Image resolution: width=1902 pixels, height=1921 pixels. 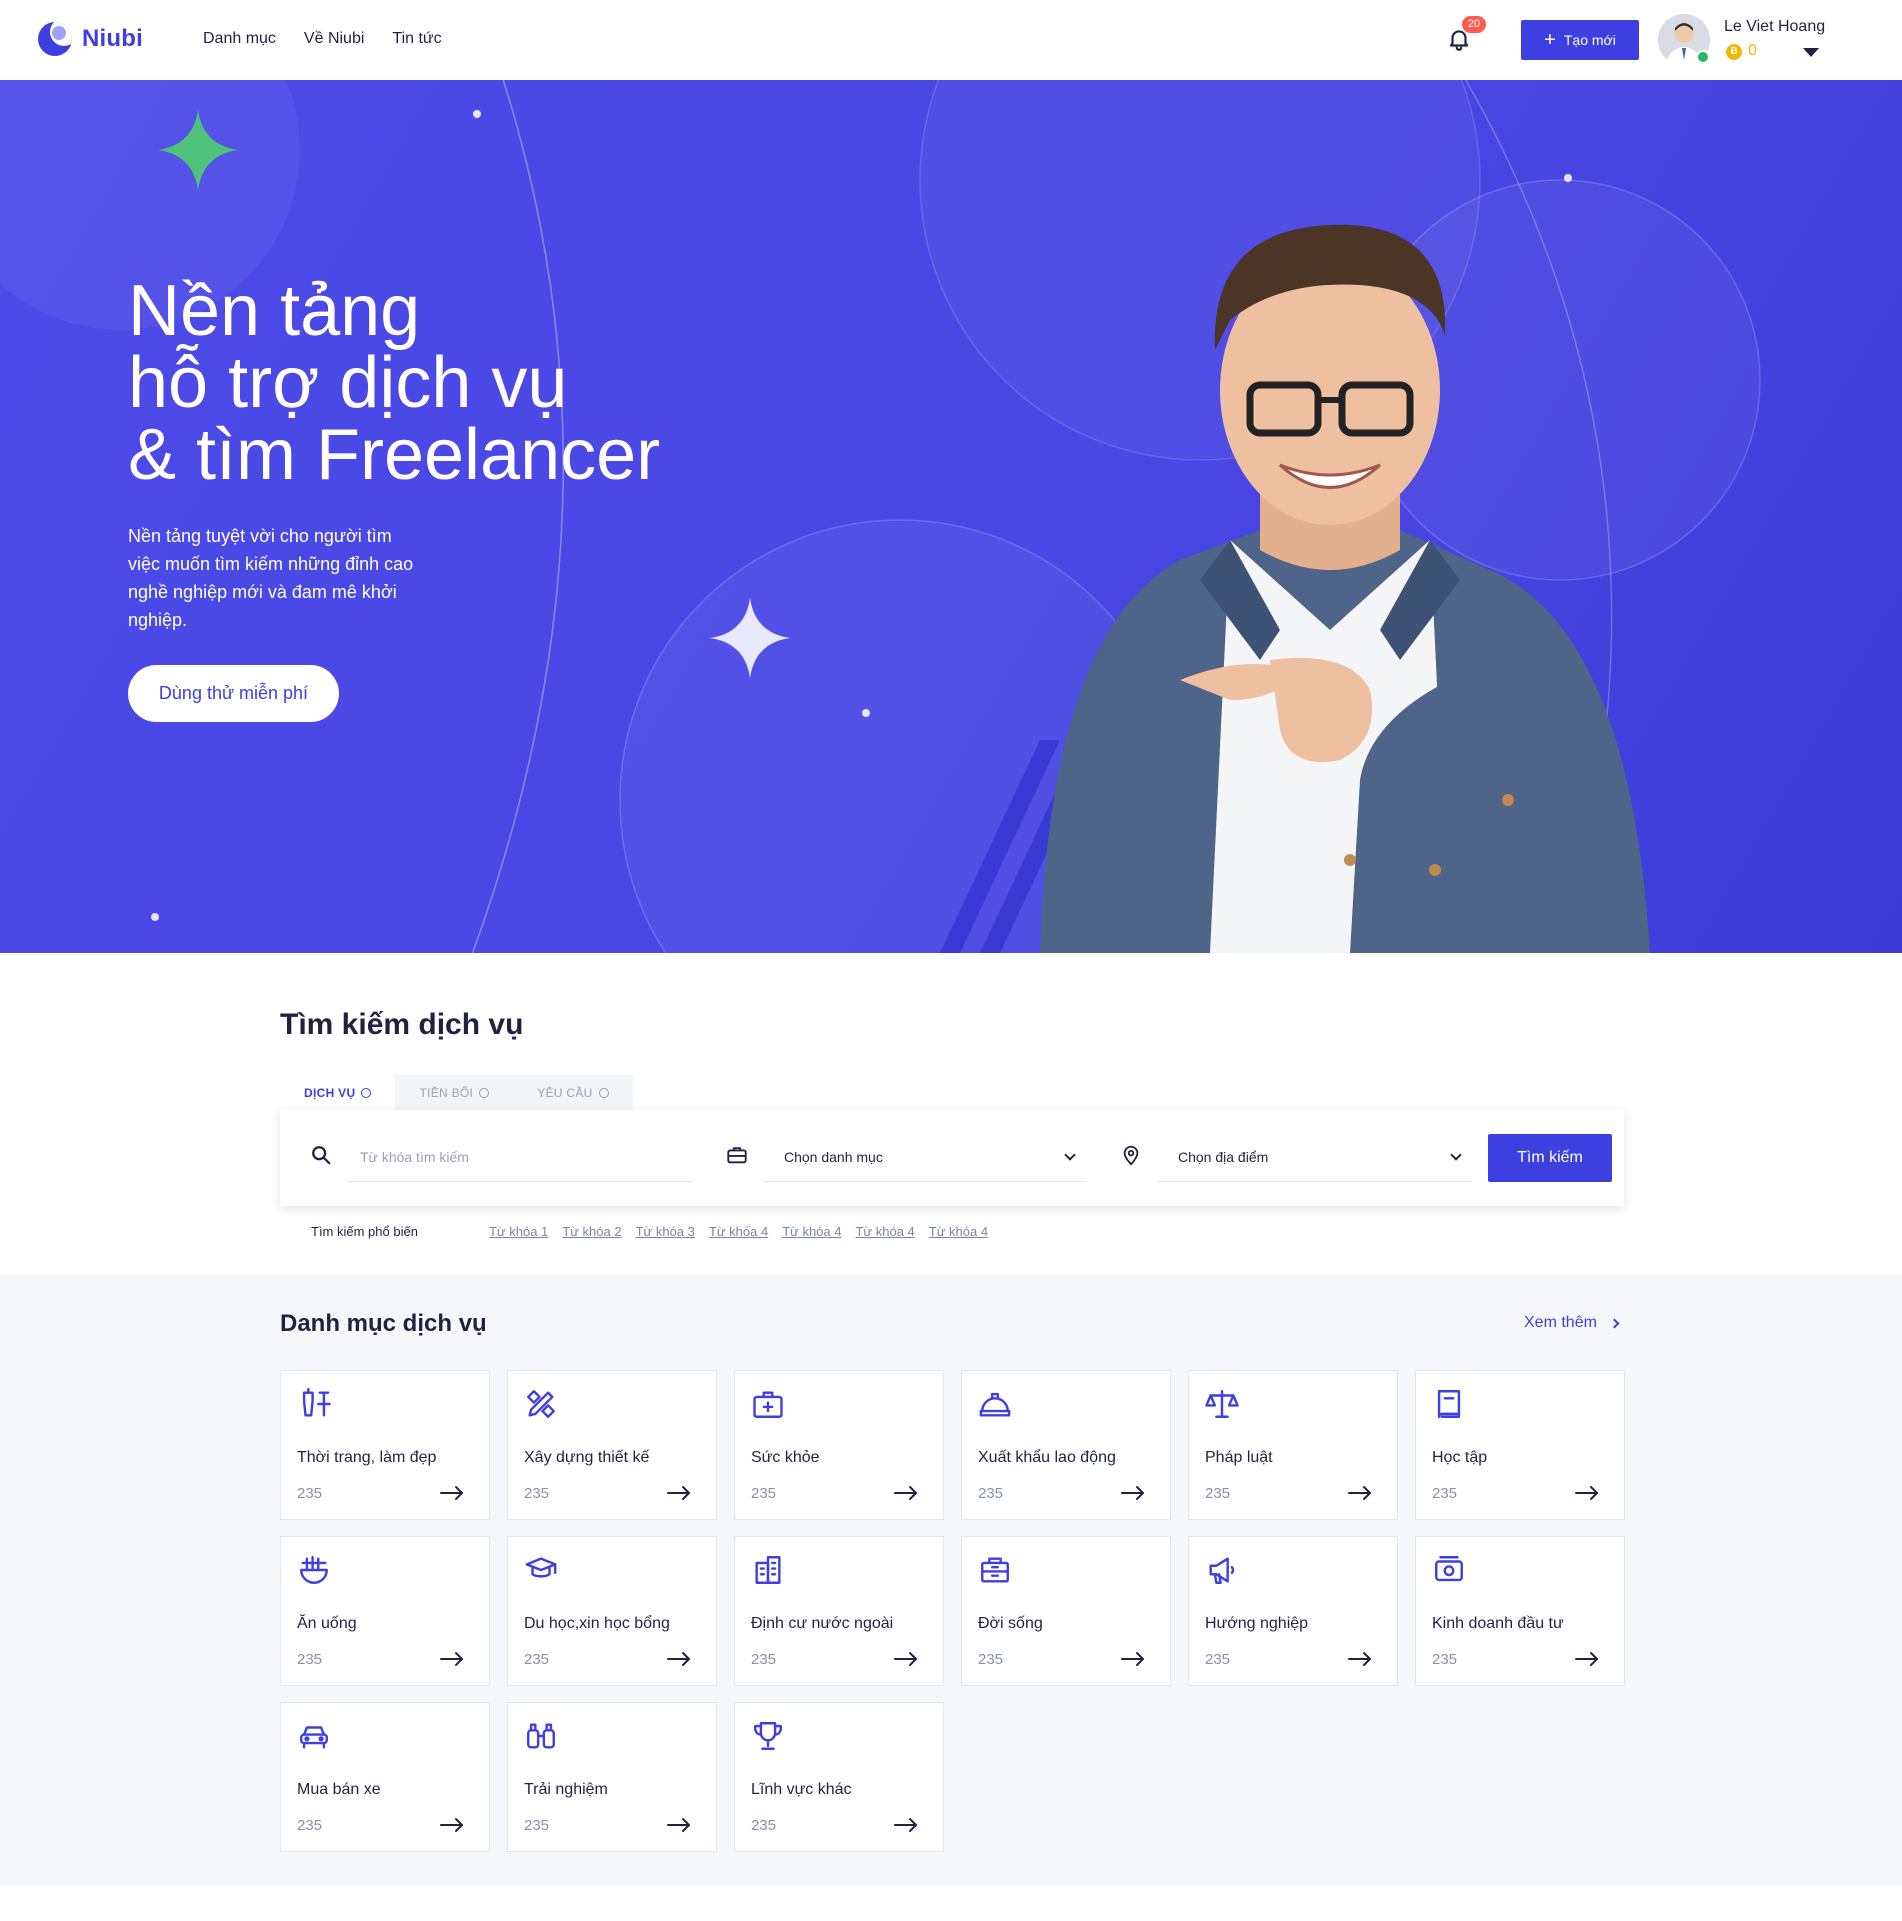 I want to click on coin-count: 0, so click(x=1752, y=50).